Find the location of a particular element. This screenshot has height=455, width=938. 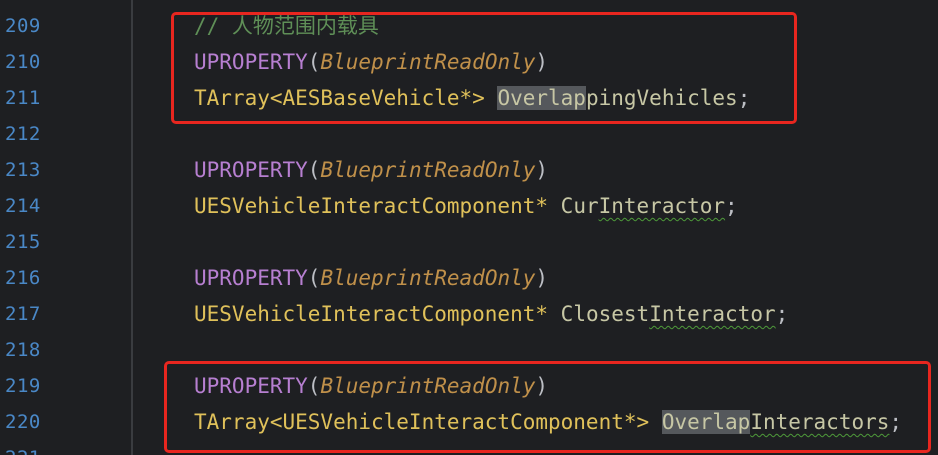

line-number: 212 is located at coordinates (23, 134).